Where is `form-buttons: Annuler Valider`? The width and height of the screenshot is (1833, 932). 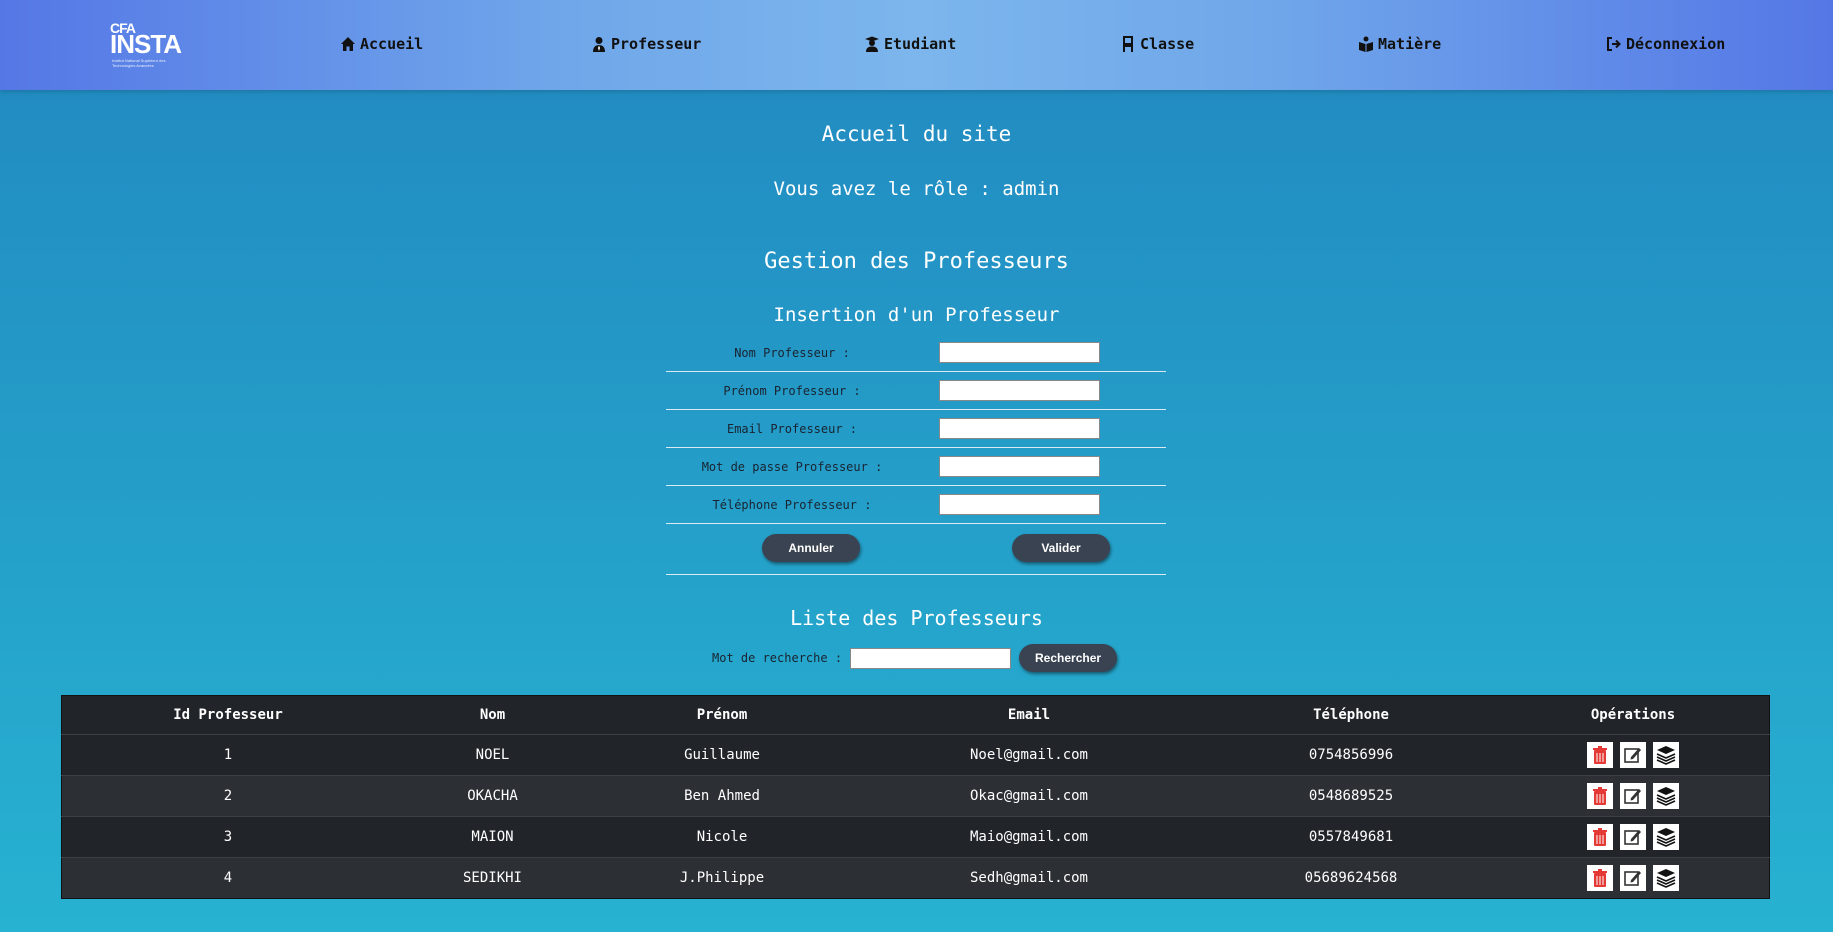 form-buttons: Annuler Valider is located at coordinates (916, 549).